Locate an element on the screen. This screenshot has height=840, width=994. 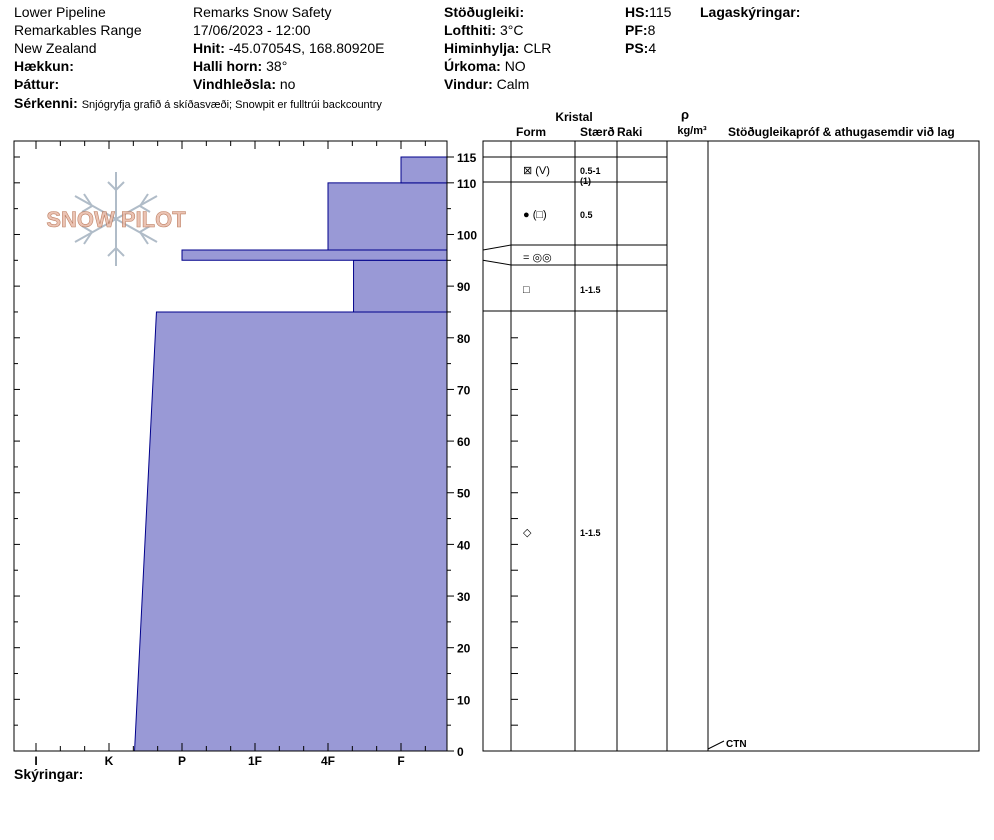
x-tick-label: K is located at coordinates (109, 761).